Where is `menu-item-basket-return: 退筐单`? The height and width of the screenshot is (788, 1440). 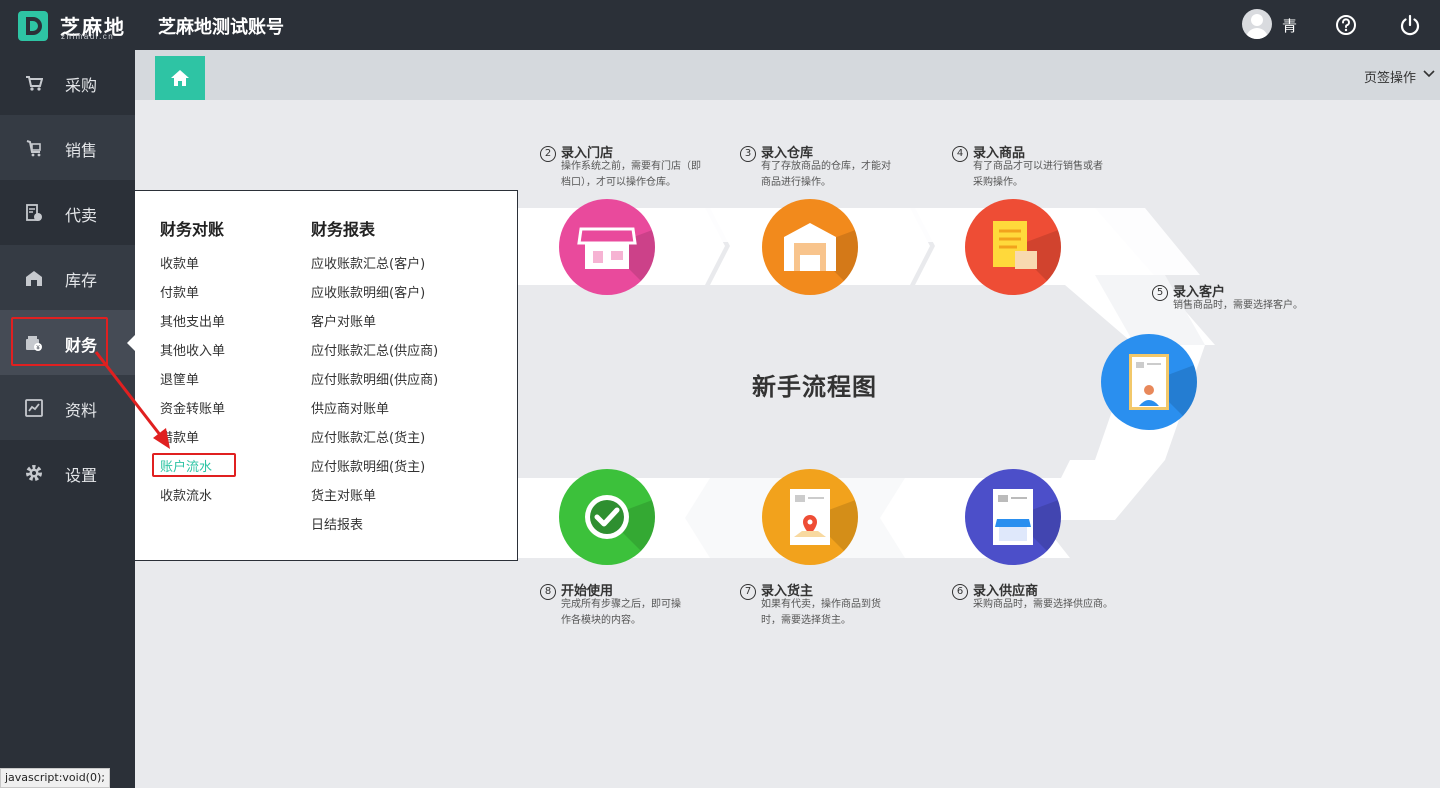
menu-item-basket-return: 退筐单 is located at coordinates (192, 380).